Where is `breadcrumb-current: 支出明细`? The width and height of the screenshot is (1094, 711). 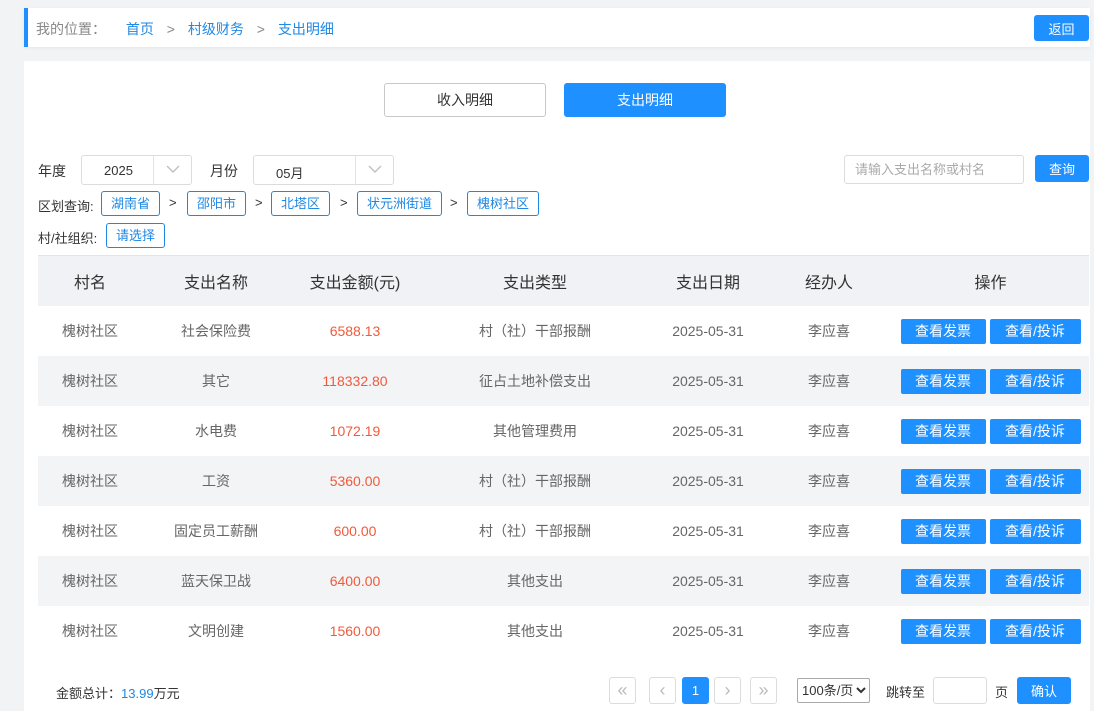 breadcrumb-current: 支出明细 is located at coordinates (306, 29).